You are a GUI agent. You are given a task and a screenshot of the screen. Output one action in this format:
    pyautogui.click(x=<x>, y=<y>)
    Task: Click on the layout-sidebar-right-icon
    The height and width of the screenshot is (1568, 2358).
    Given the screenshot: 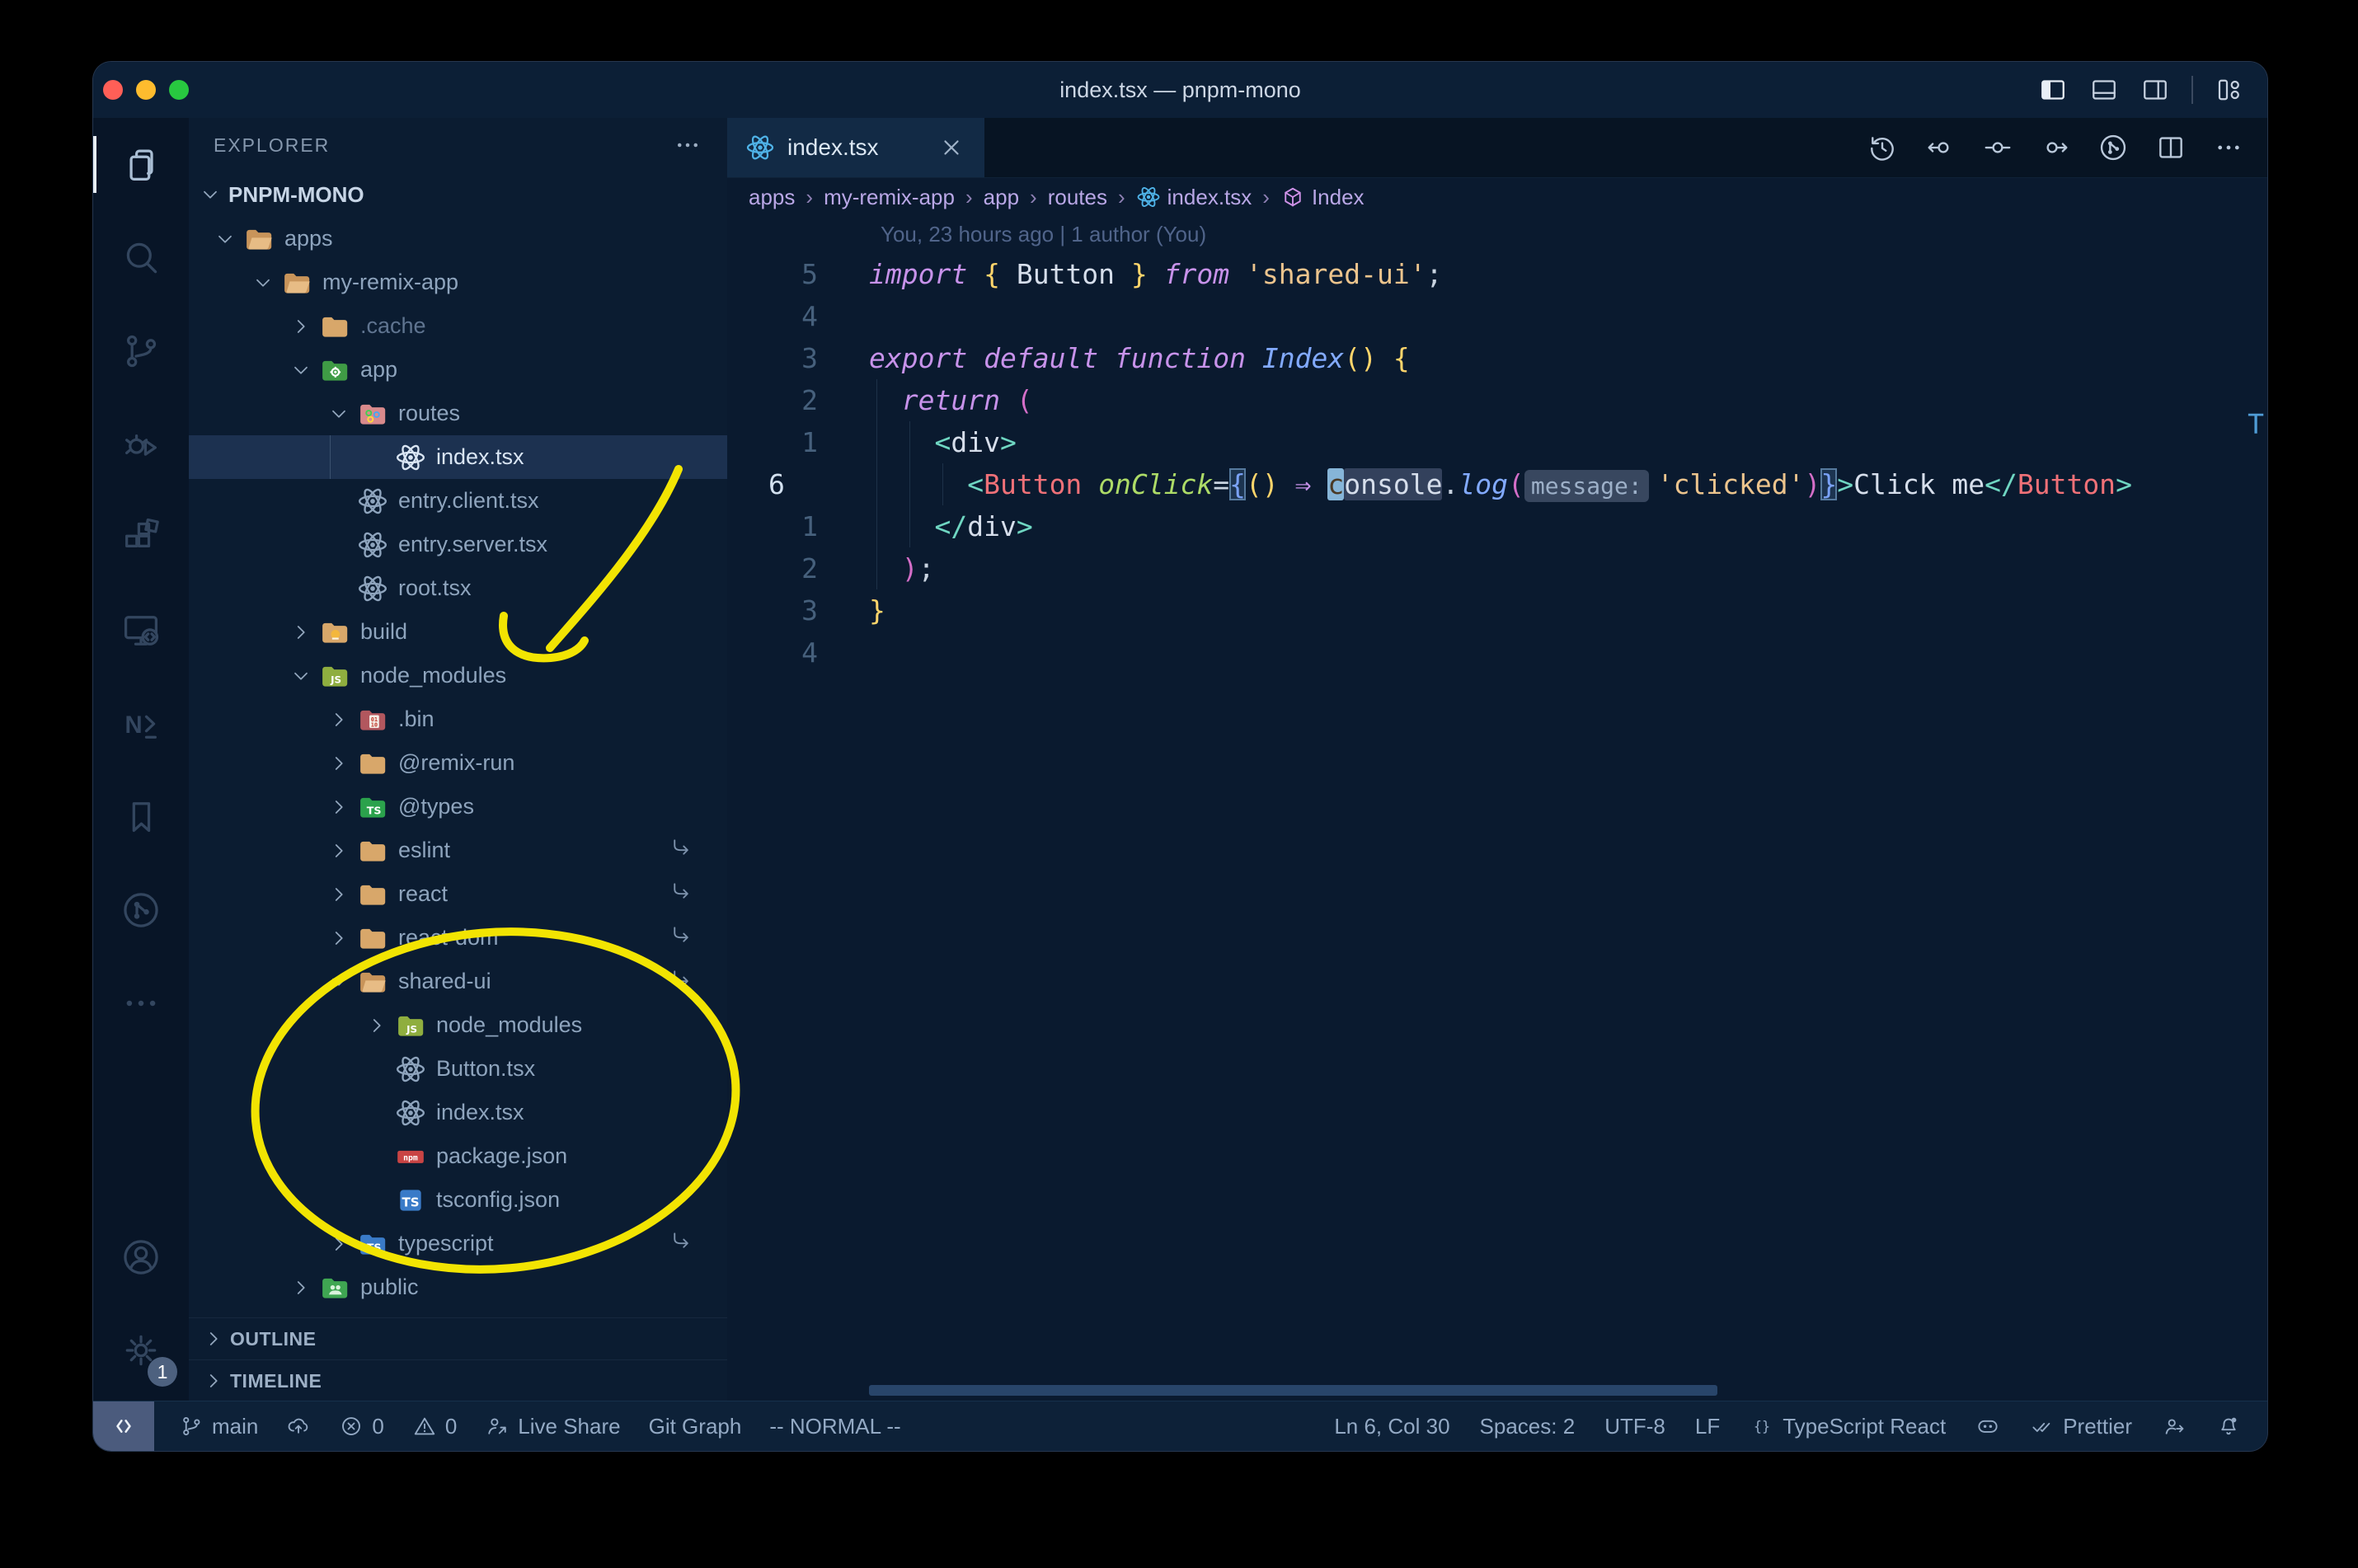 What is the action you would take?
    pyautogui.click(x=2155, y=90)
    